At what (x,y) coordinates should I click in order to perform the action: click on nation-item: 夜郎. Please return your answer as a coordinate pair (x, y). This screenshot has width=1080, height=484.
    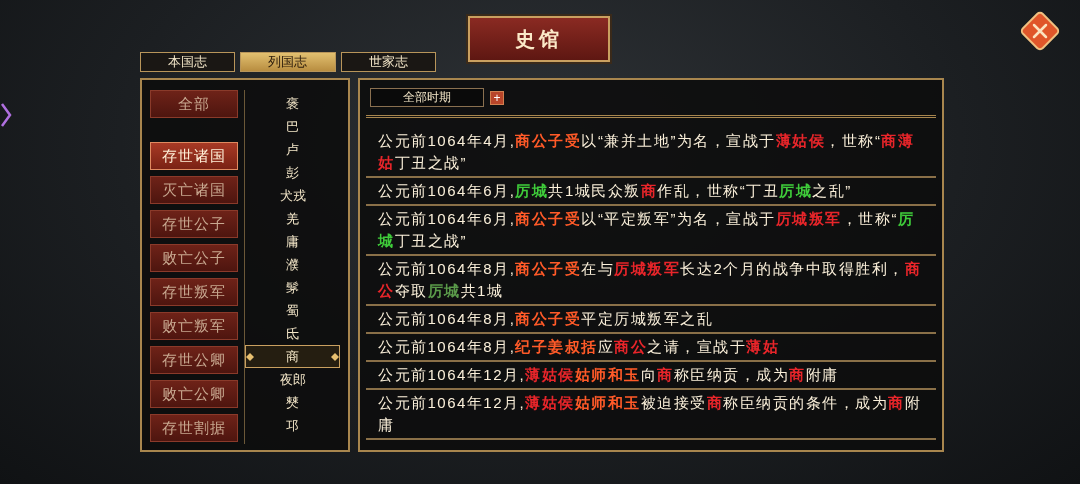
    Looking at the image, I should click on (292, 379).